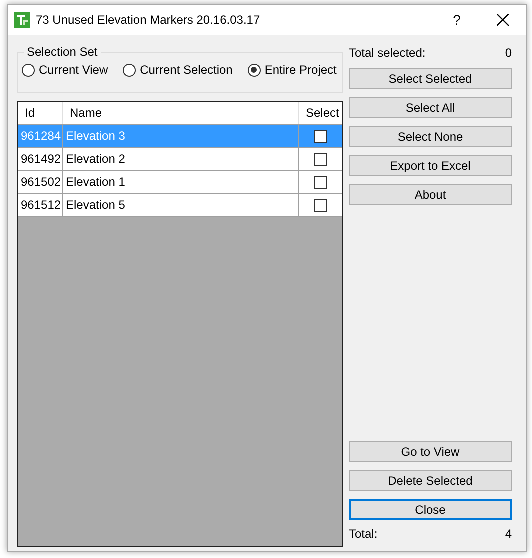 The image size is (532, 558). Describe the element at coordinates (363, 533) in the screenshot. I see `total-label: Total:` at that location.